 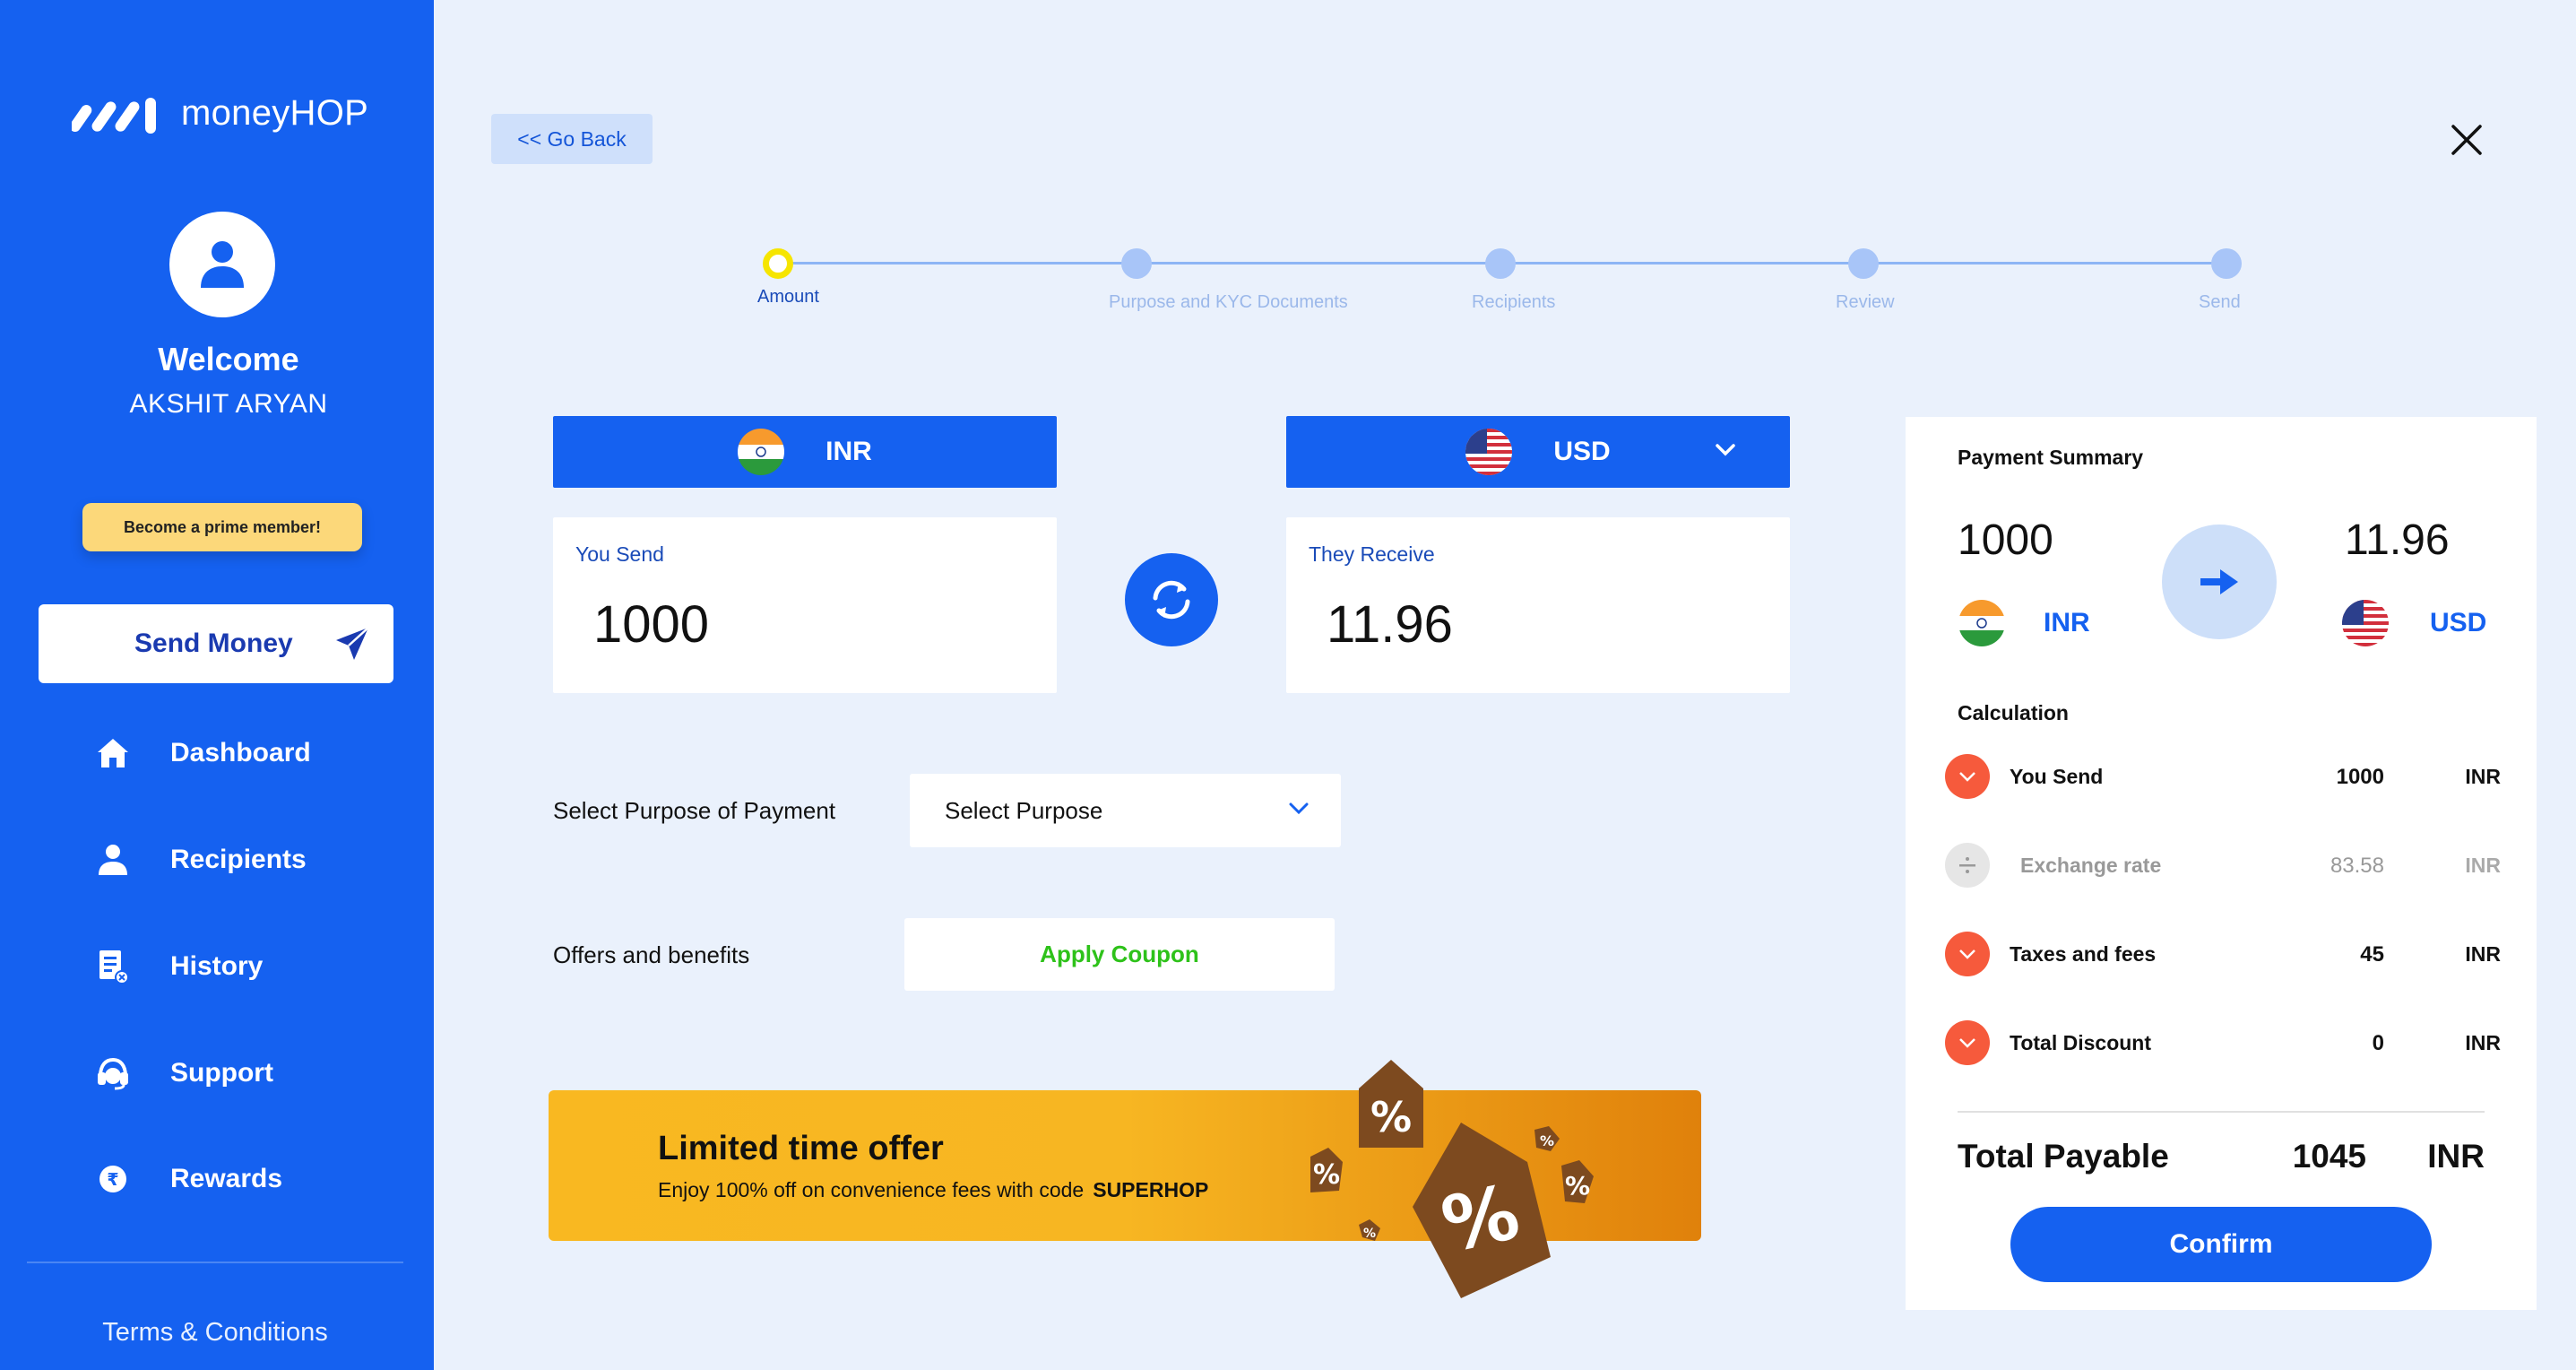 I want to click on you-send-amount: 1000, so click(x=651, y=624).